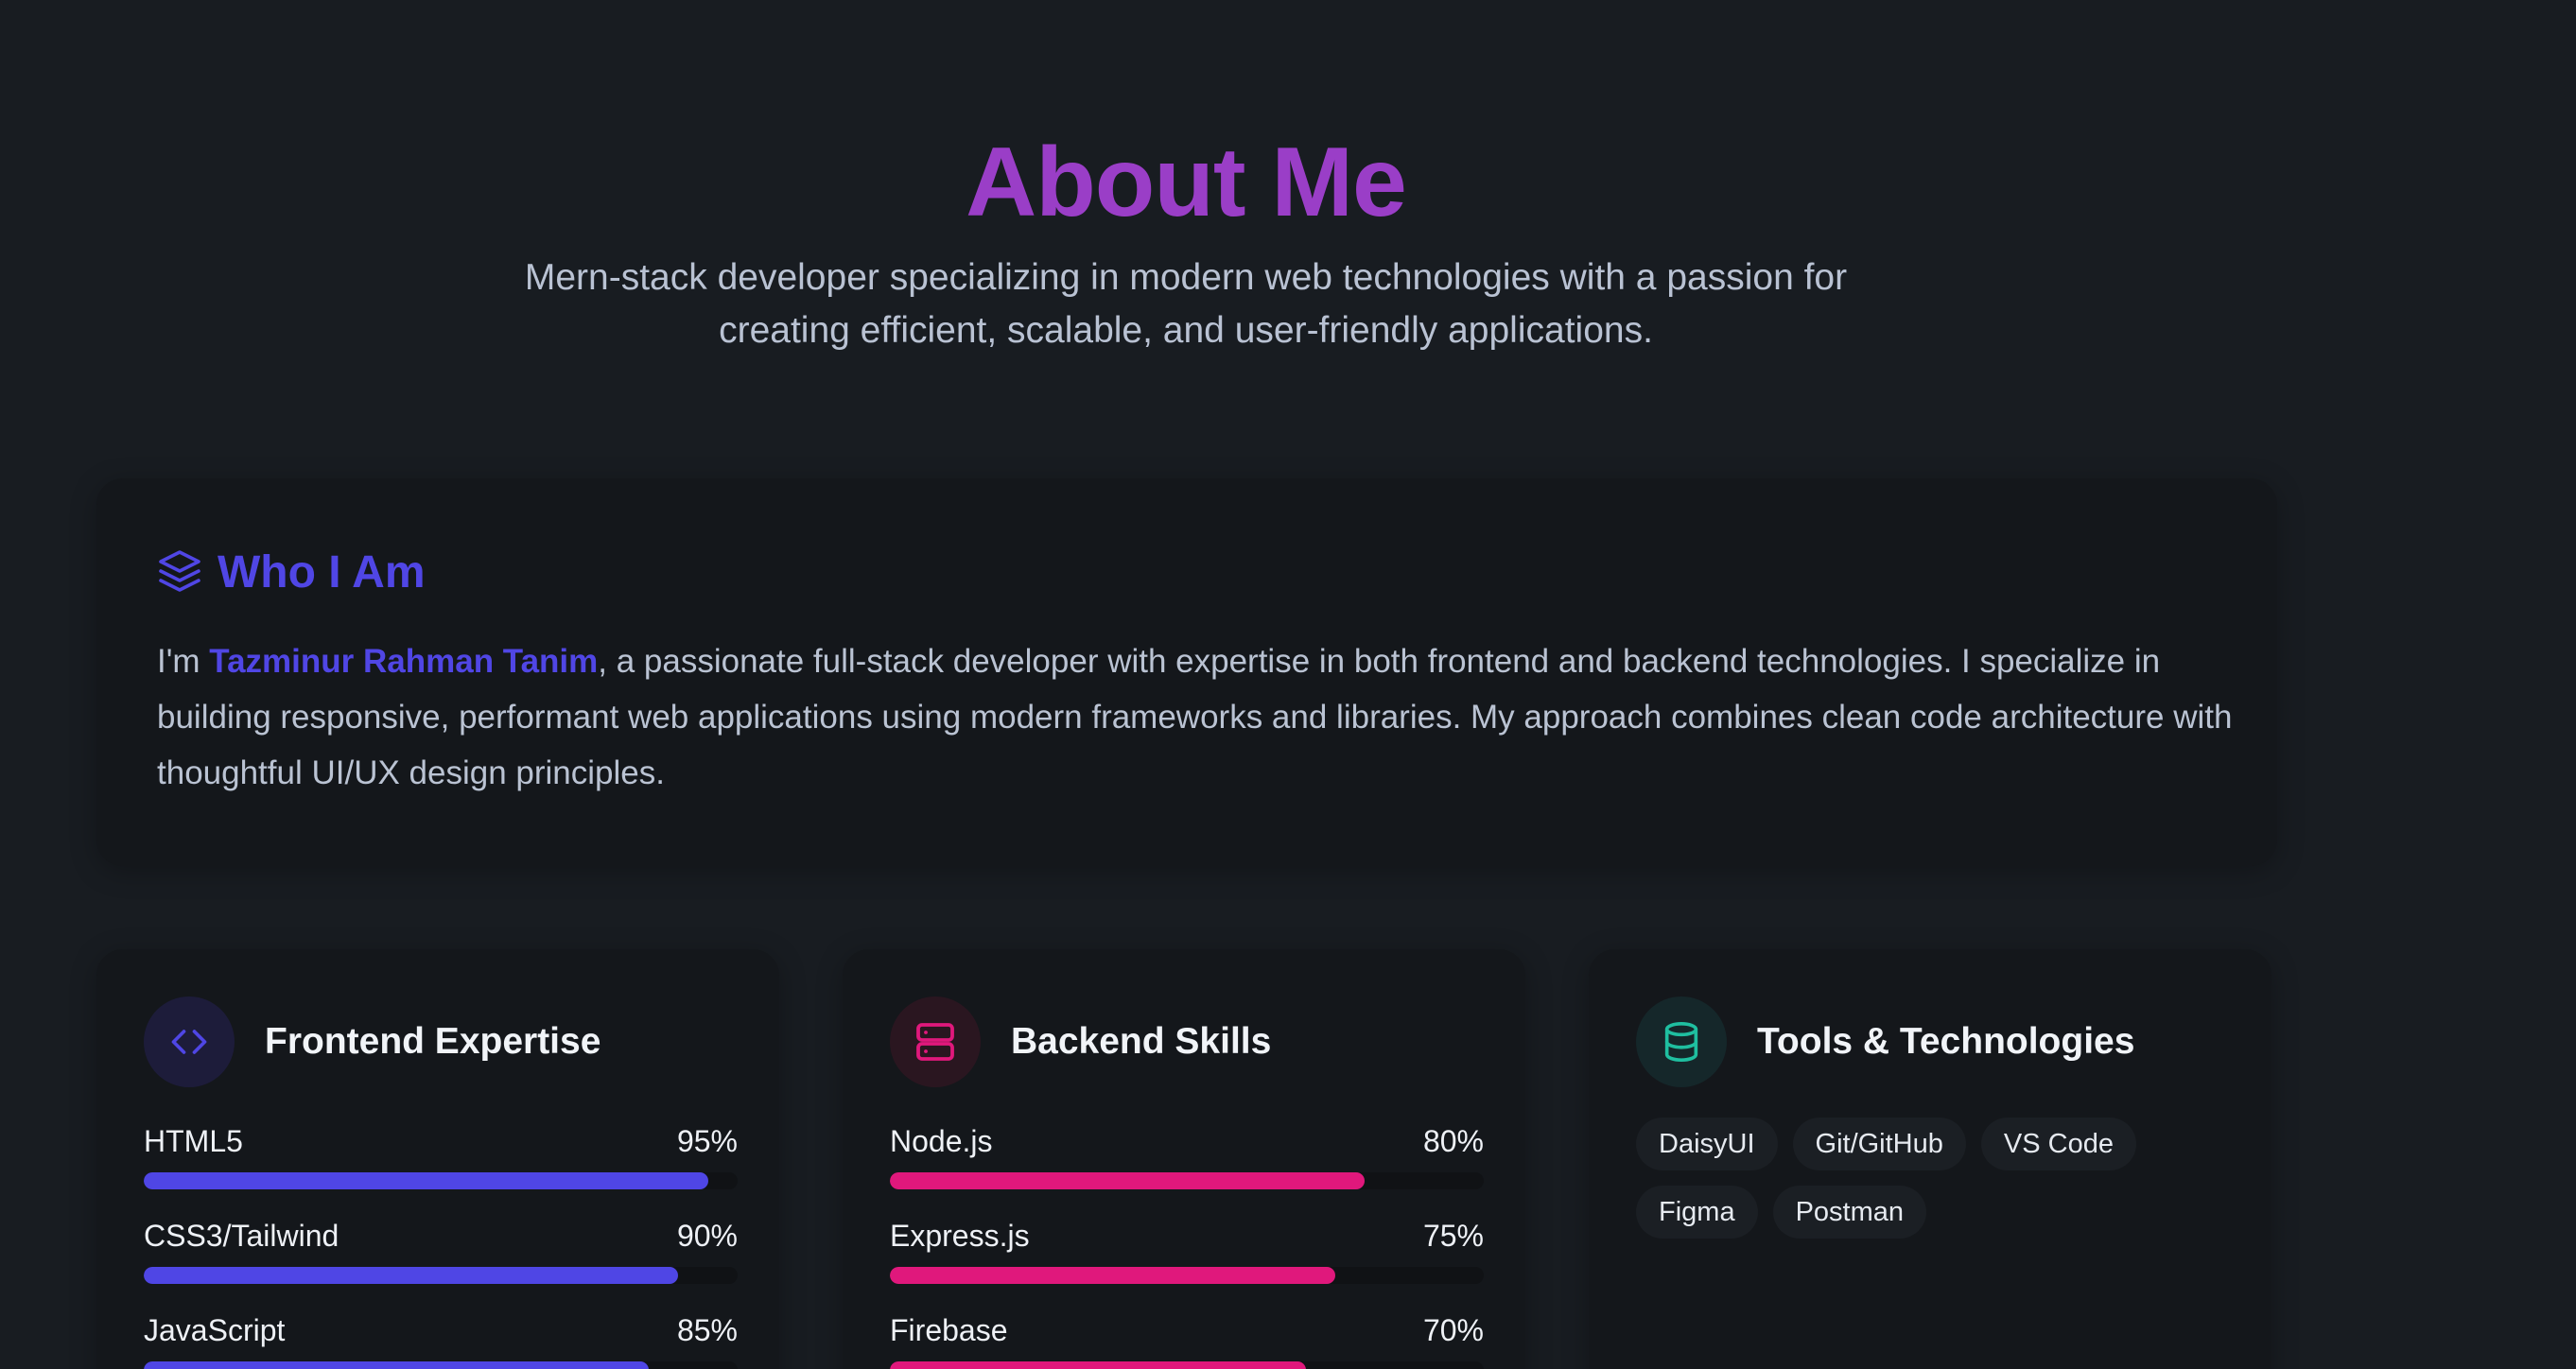 This screenshot has width=2576, height=1369. I want to click on tool-tag: DaisyUI, so click(1707, 1144).